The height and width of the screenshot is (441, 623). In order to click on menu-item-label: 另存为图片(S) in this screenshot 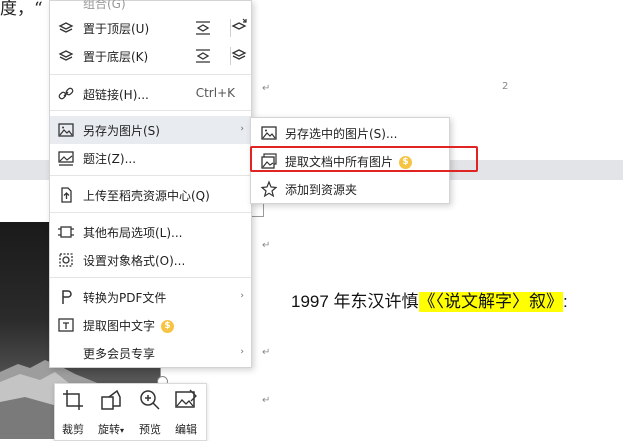, I will do `click(121, 131)`.